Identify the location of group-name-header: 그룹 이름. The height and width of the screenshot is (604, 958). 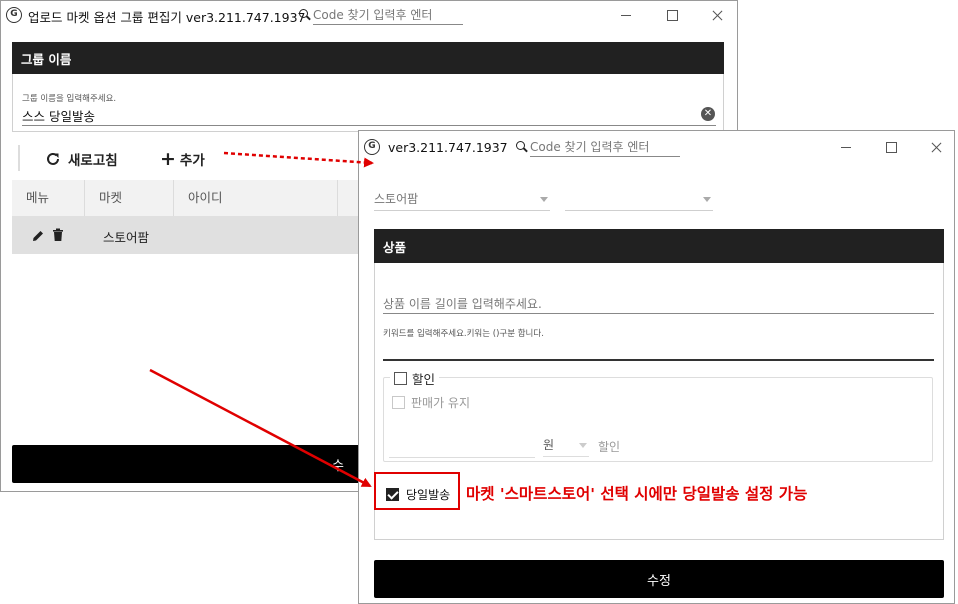
(368, 58).